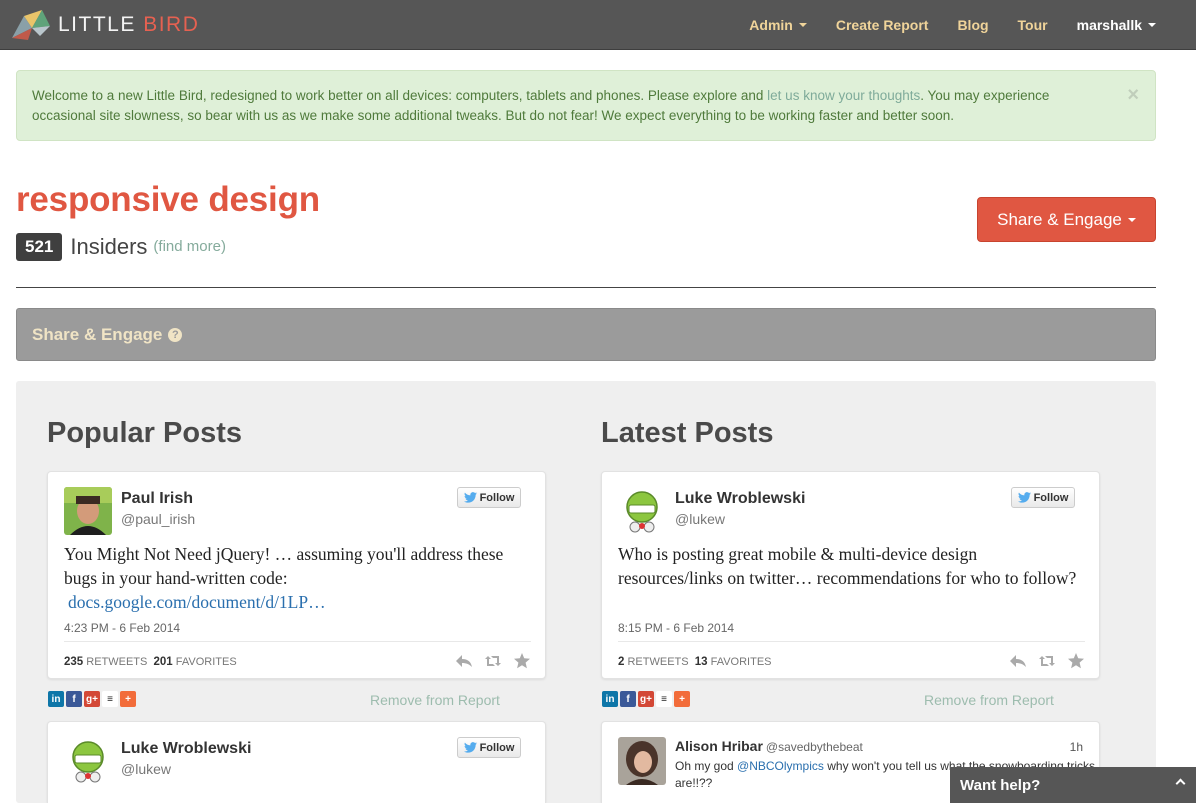 The width and height of the screenshot is (1196, 803). Describe the element at coordinates (1066, 219) in the screenshot. I see `share-engage-button: Share & Engage` at that location.